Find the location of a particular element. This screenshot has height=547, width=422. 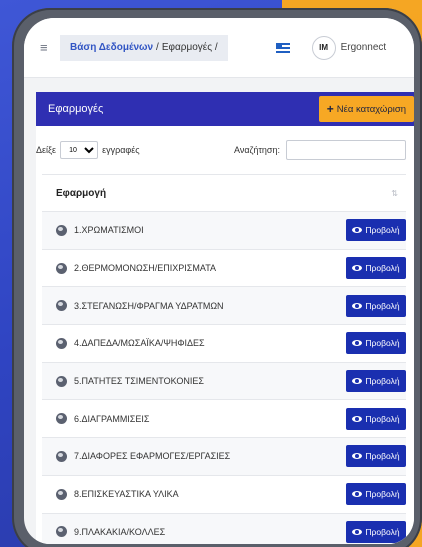

row-label-group: 1.ΧΡΩΜΑΤΙΣΜΟΙ is located at coordinates (100, 230).